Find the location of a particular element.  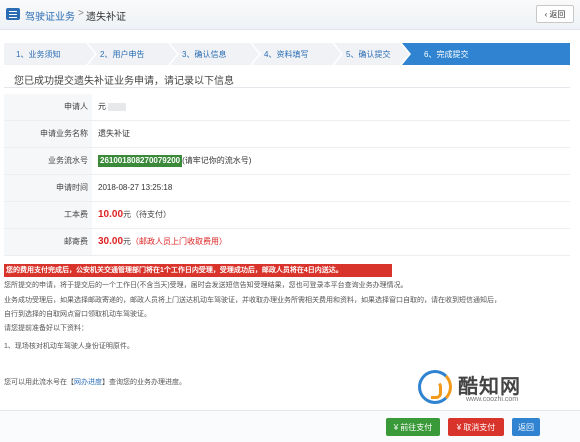

postage-value-wrap: 30.00元（邮政人员上门收取费用） is located at coordinates (162, 242).